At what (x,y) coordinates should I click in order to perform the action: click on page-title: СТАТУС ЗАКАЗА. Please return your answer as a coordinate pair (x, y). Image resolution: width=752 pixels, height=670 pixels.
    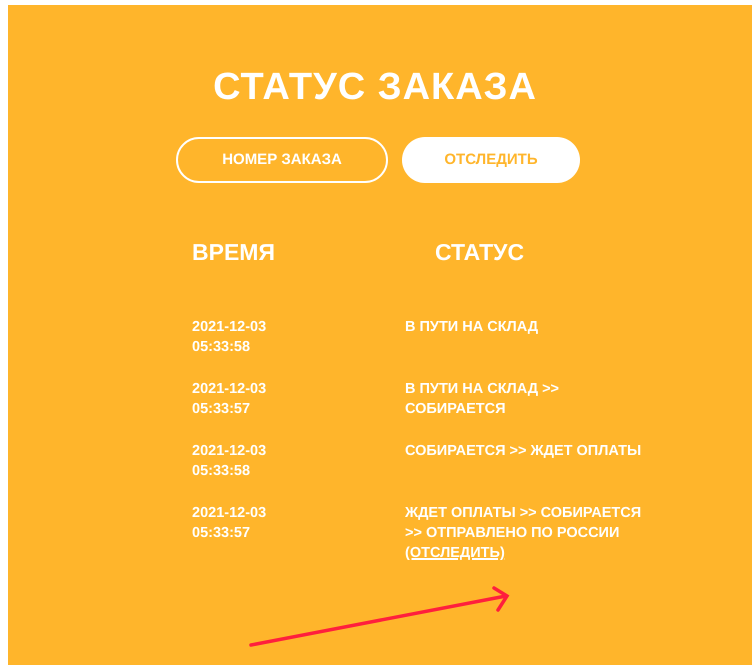
    Looking at the image, I should click on (375, 87).